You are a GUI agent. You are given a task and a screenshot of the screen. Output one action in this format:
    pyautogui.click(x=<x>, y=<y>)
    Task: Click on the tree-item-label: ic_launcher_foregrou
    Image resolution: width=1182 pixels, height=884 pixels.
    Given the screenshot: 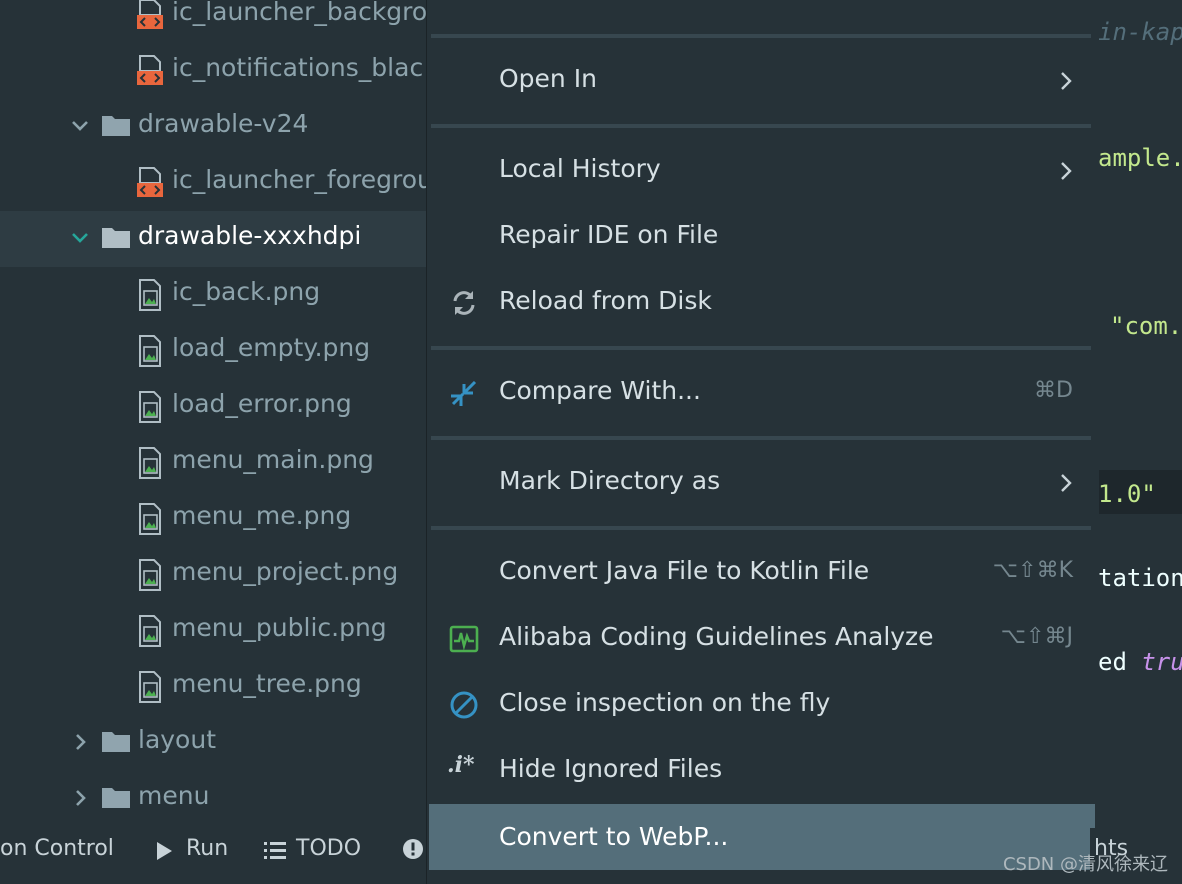 What is the action you would take?
    pyautogui.click(x=299, y=179)
    